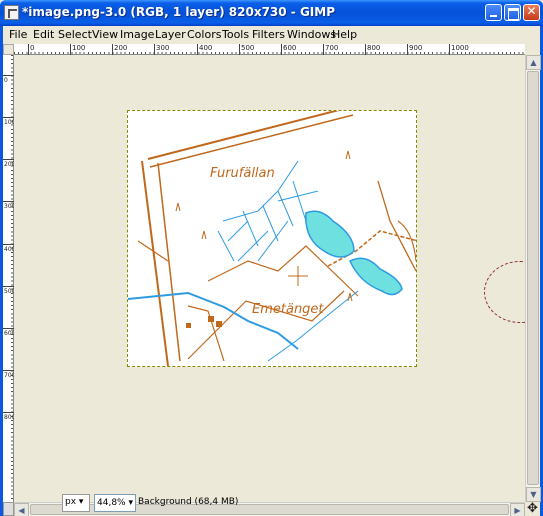 The image size is (543, 516). I want to click on menu-help: Help, so click(344, 34).